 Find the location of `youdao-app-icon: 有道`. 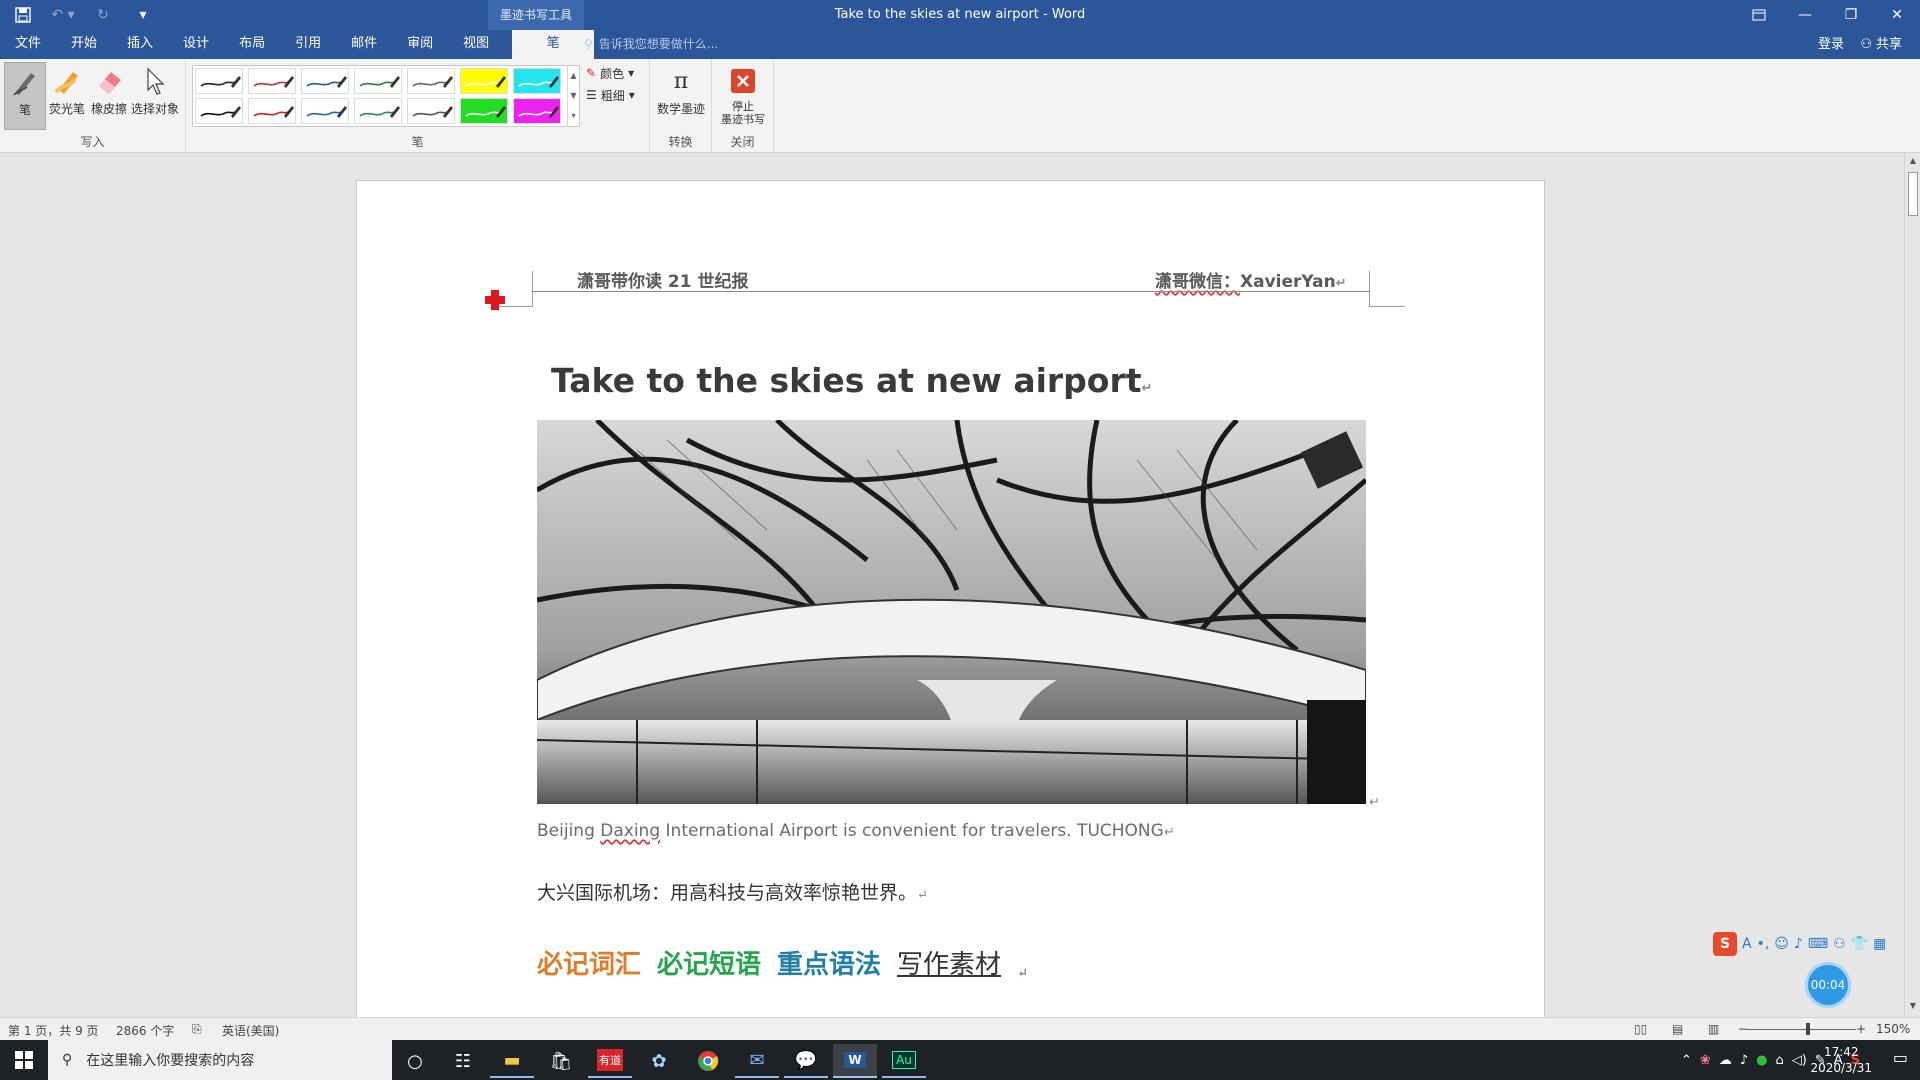

youdao-app-icon: 有道 is located at coordinates (610, 1061).